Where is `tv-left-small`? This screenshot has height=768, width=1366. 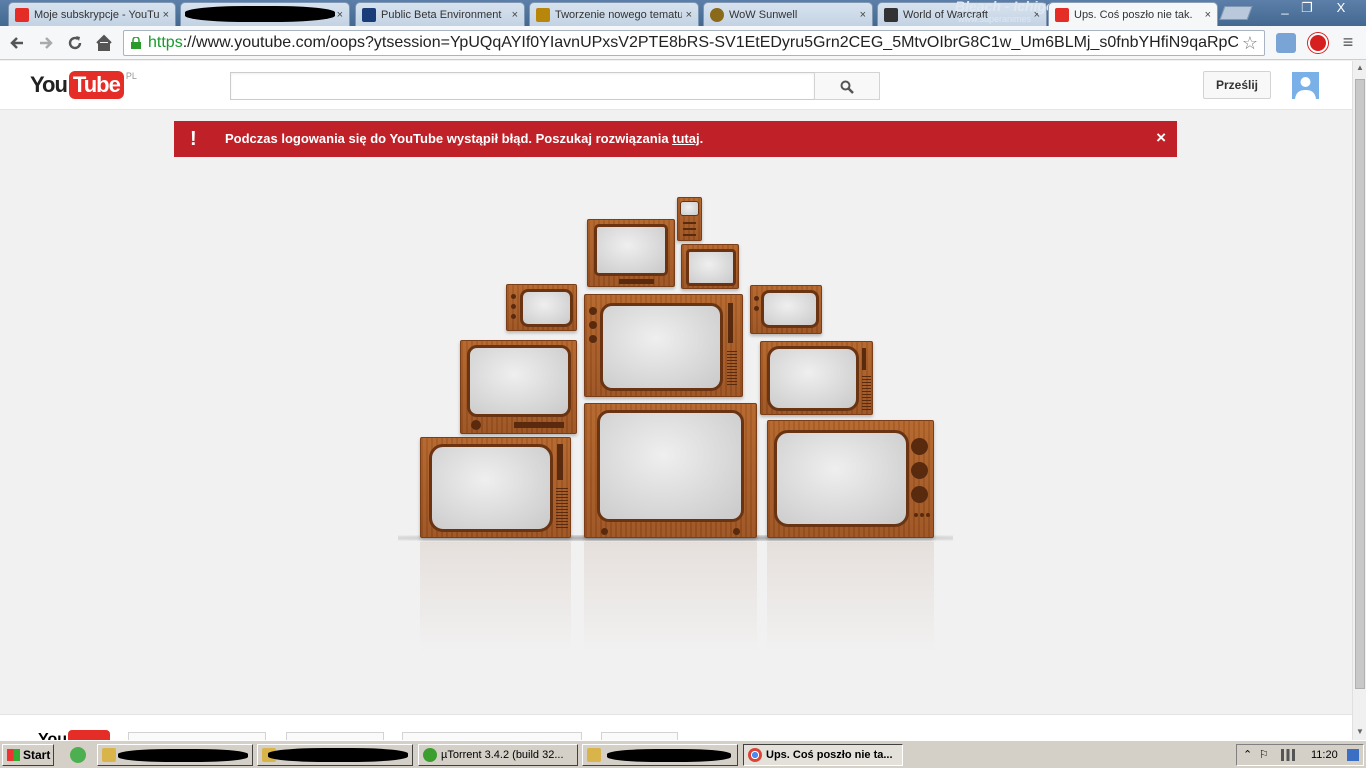 tv-left-small is located at coordinates (541, 307).